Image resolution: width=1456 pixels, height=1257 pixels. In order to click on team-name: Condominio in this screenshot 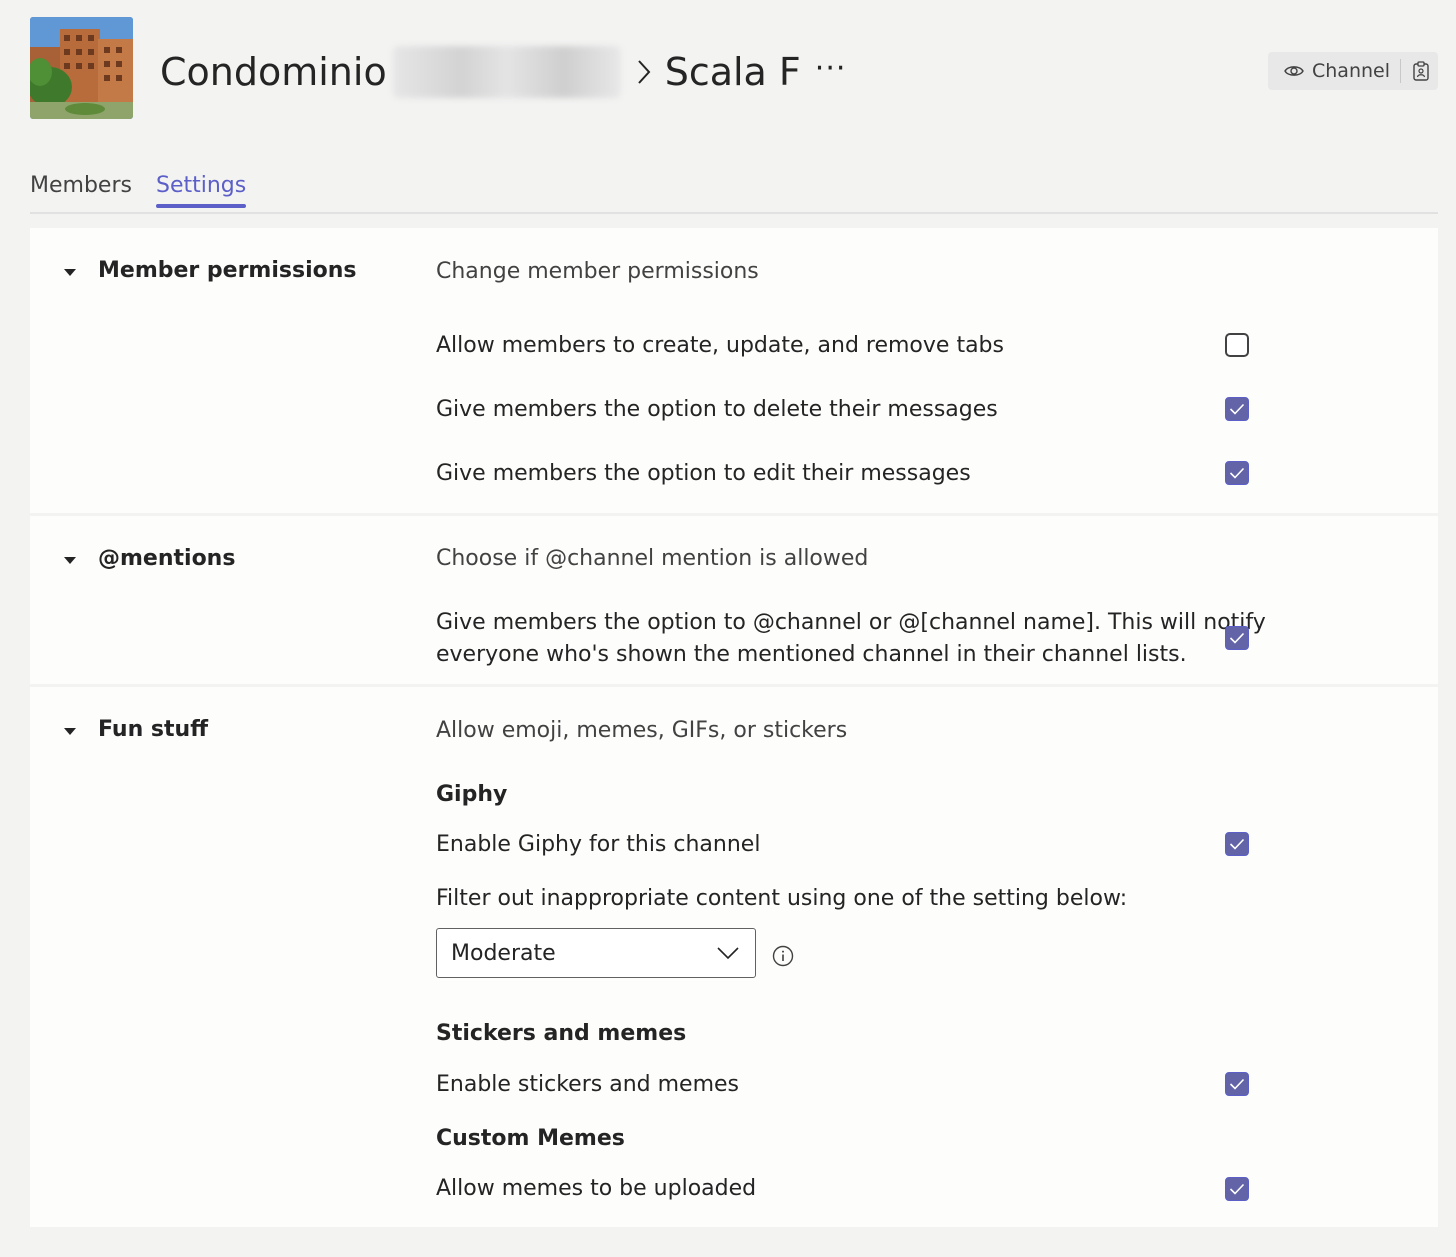, I will do `click(273, 72)`.